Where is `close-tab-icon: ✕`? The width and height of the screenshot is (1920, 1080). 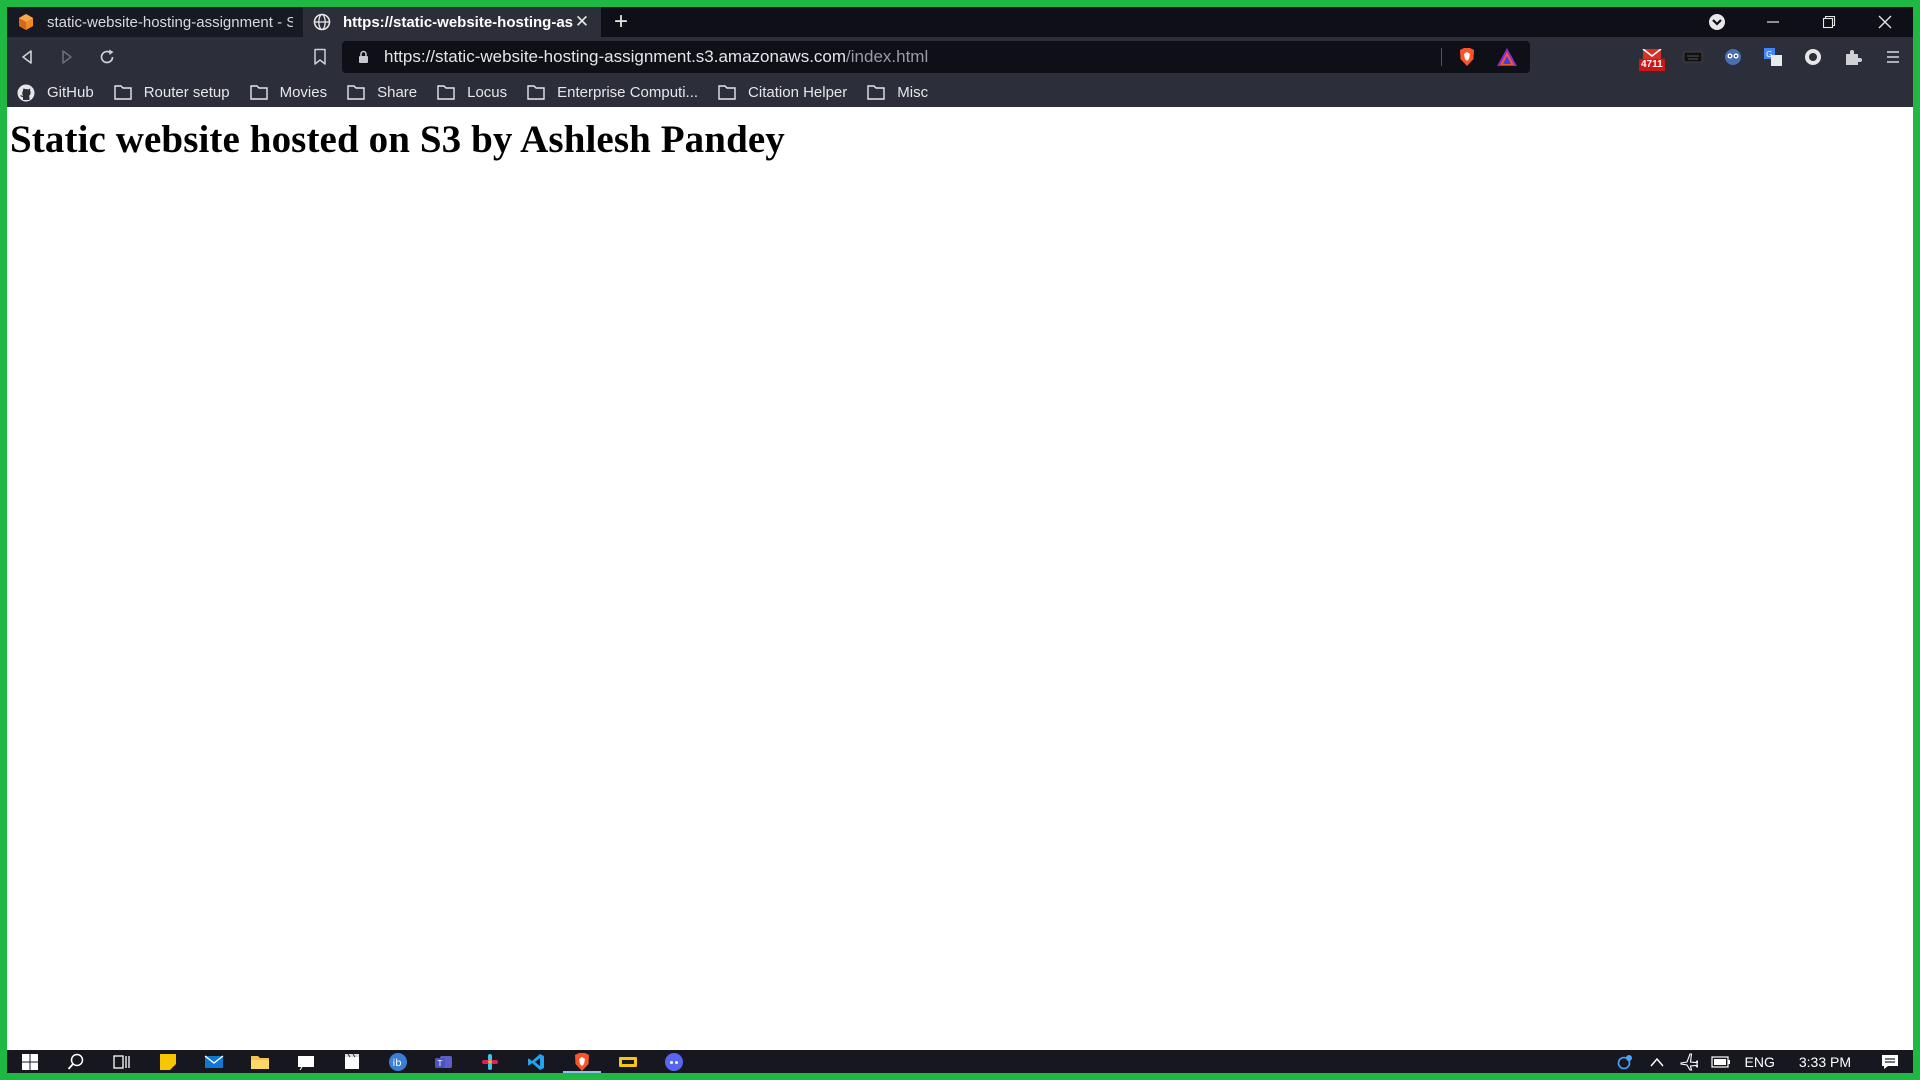 close-tab-icon: ✕ is located at coordinates (582, 22).